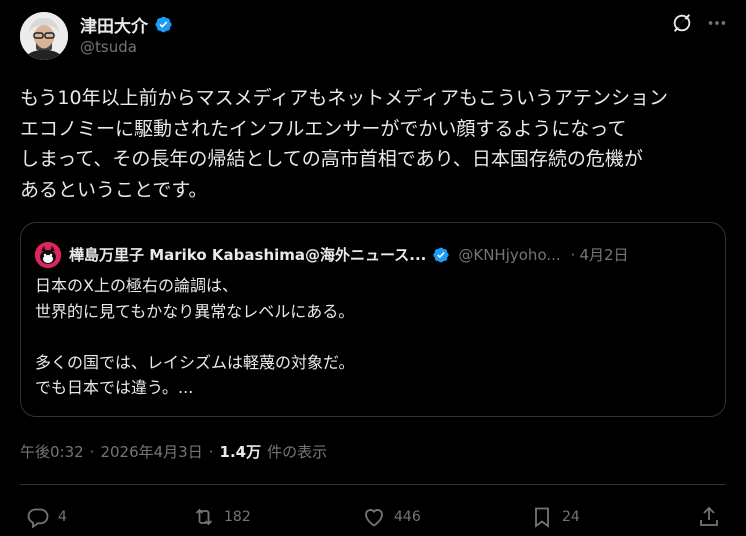  I want to click on repost-icon, so click(204, 517).